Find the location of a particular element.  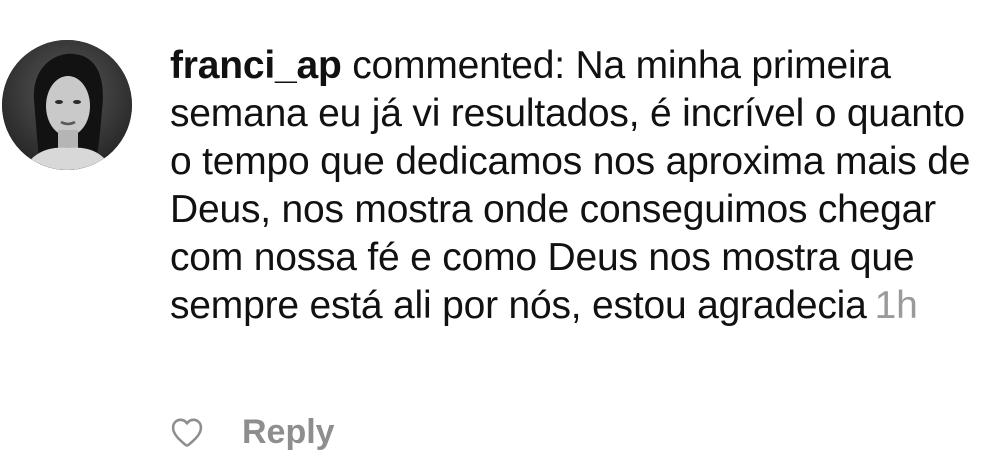

comment-timestamp: 1h is located at coordinates (896, 305).